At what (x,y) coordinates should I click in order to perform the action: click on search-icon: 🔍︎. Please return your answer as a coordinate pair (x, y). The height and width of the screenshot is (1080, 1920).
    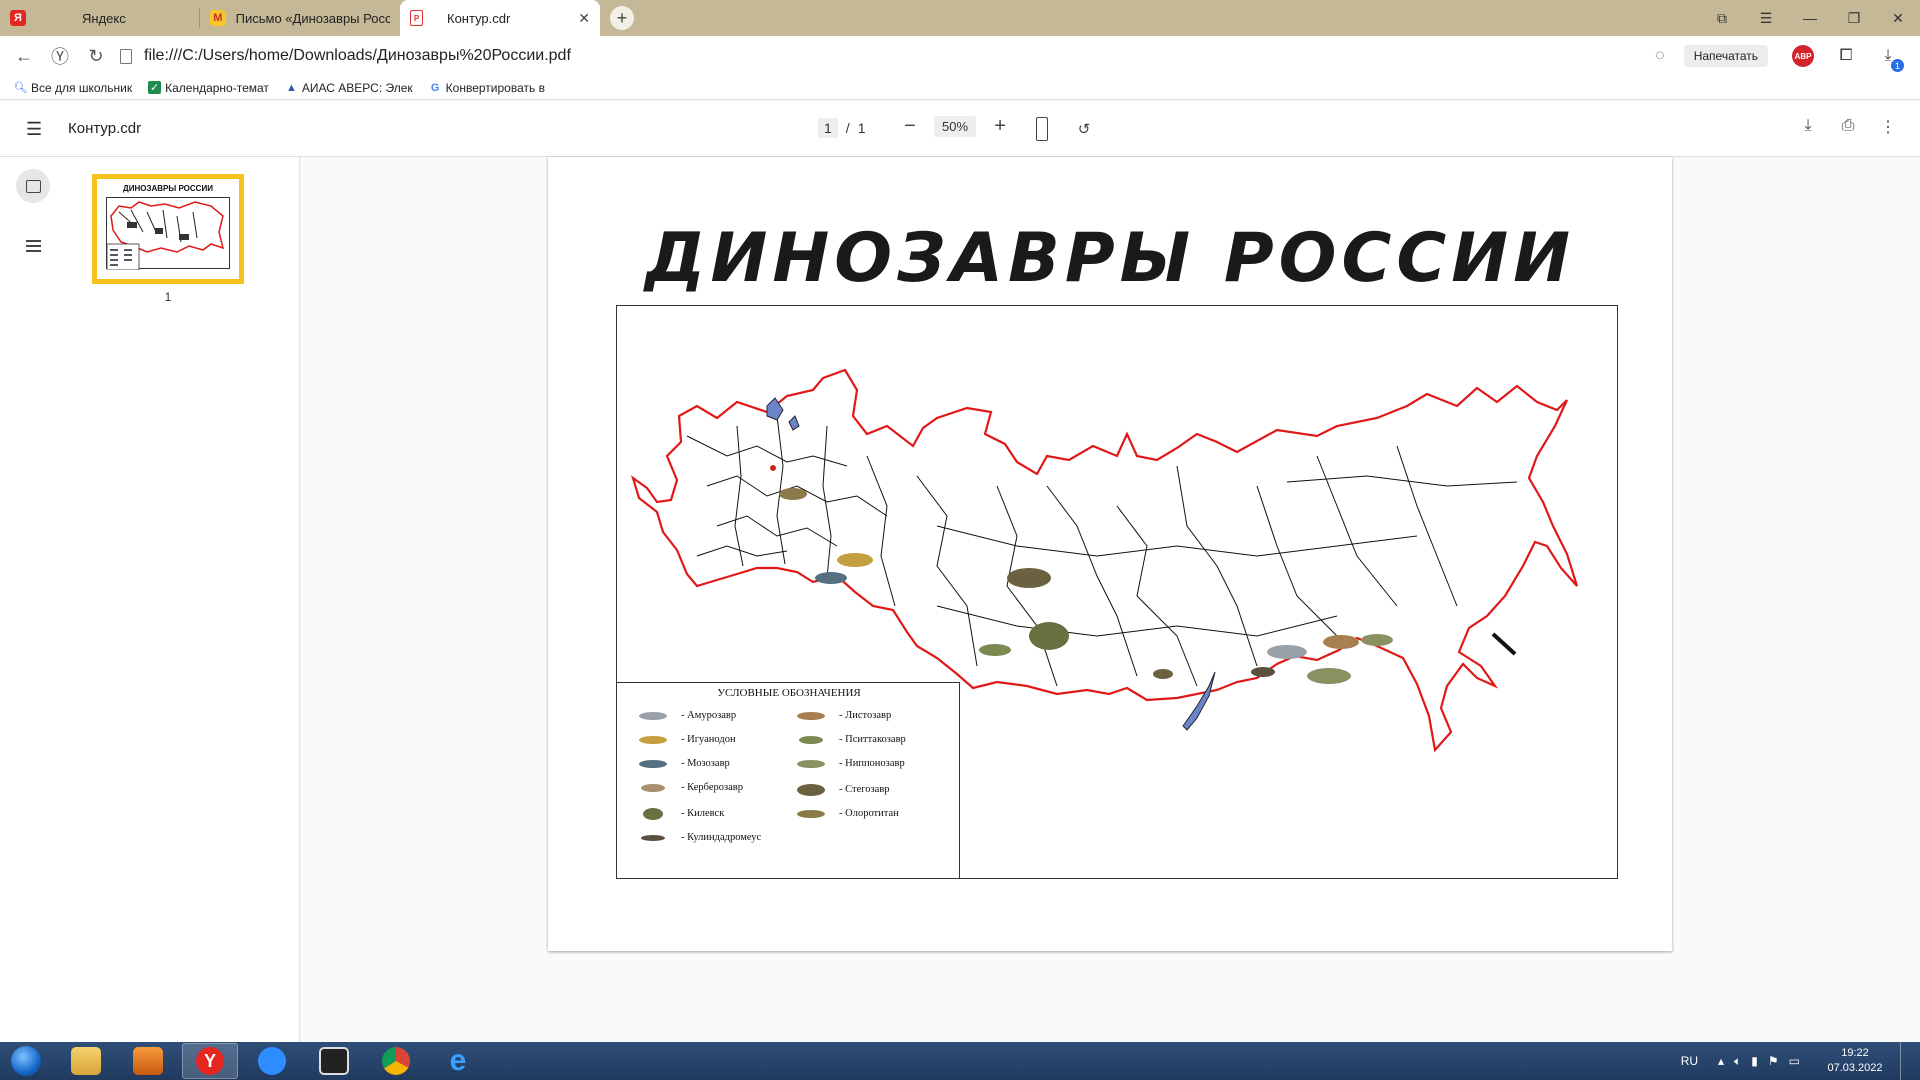
    Looking at the image, I should click on (21, 88).